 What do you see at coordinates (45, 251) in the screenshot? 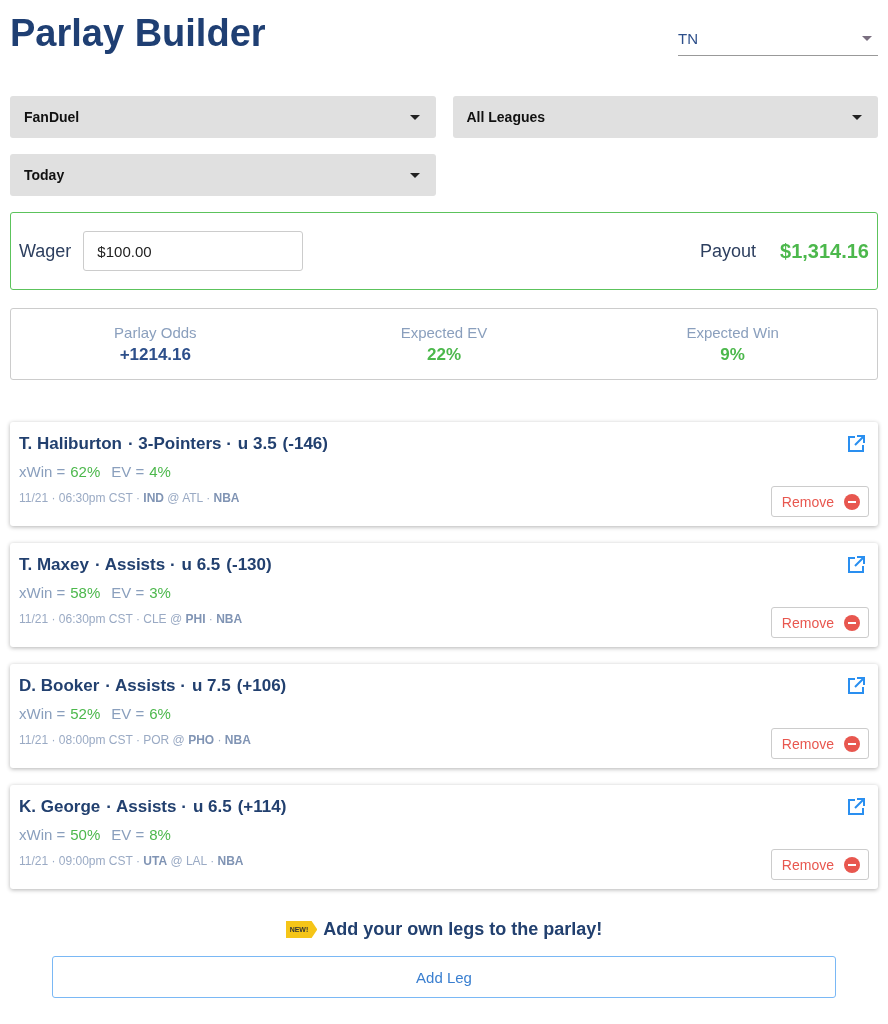
I see `wager-label: Wager` at bounding box center [45, 251].